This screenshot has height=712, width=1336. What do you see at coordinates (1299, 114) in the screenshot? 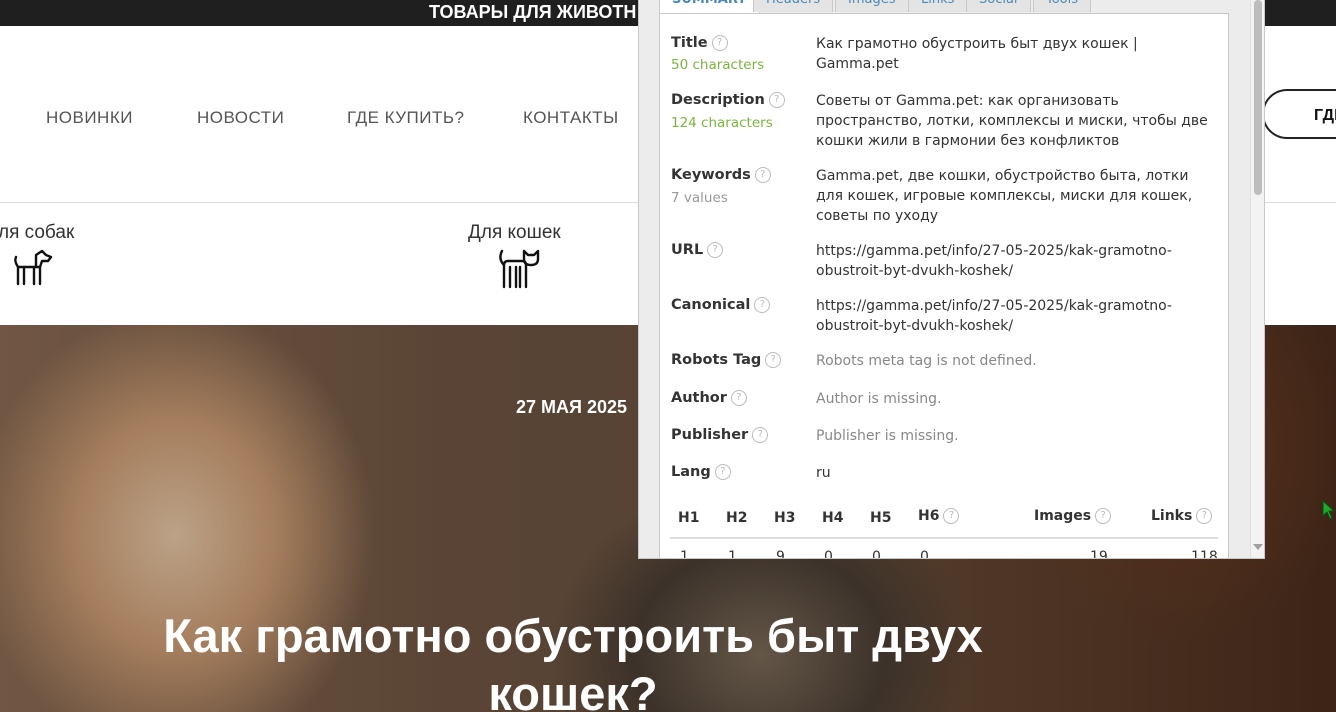
I see `where-button: ГДЕ` at bounding box center [1299, 114].